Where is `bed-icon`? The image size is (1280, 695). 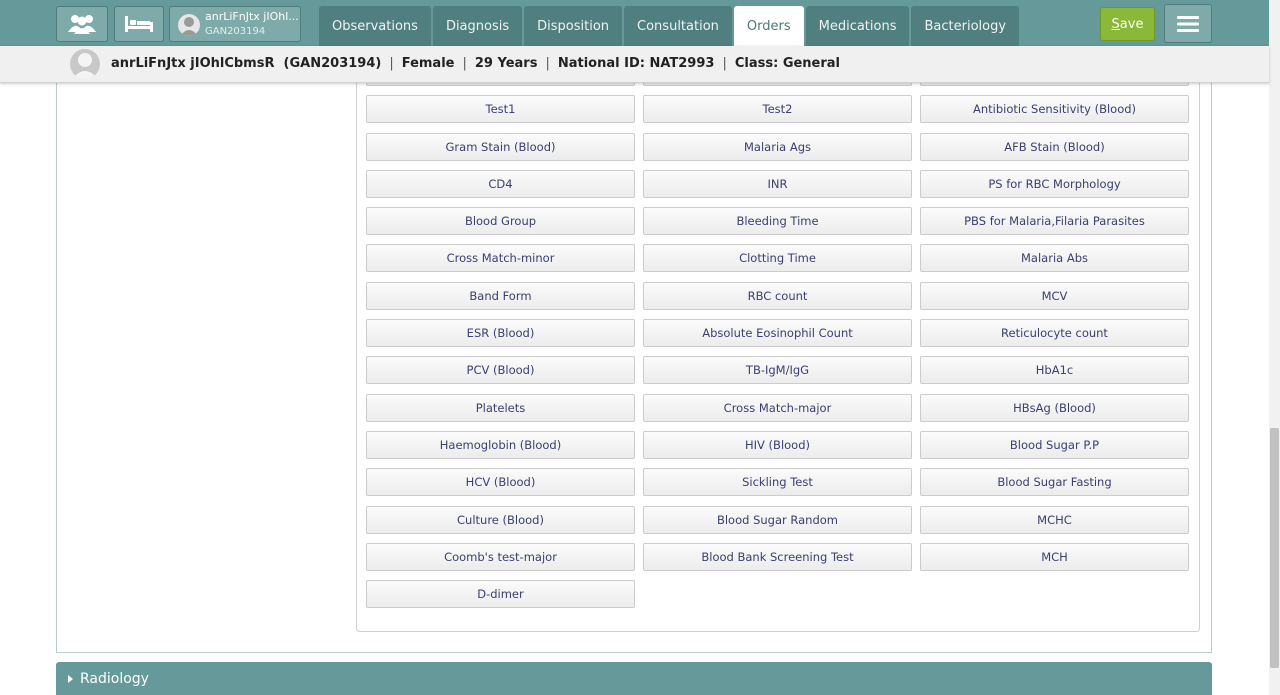 bed-icon is located at coordinates (139, 24).